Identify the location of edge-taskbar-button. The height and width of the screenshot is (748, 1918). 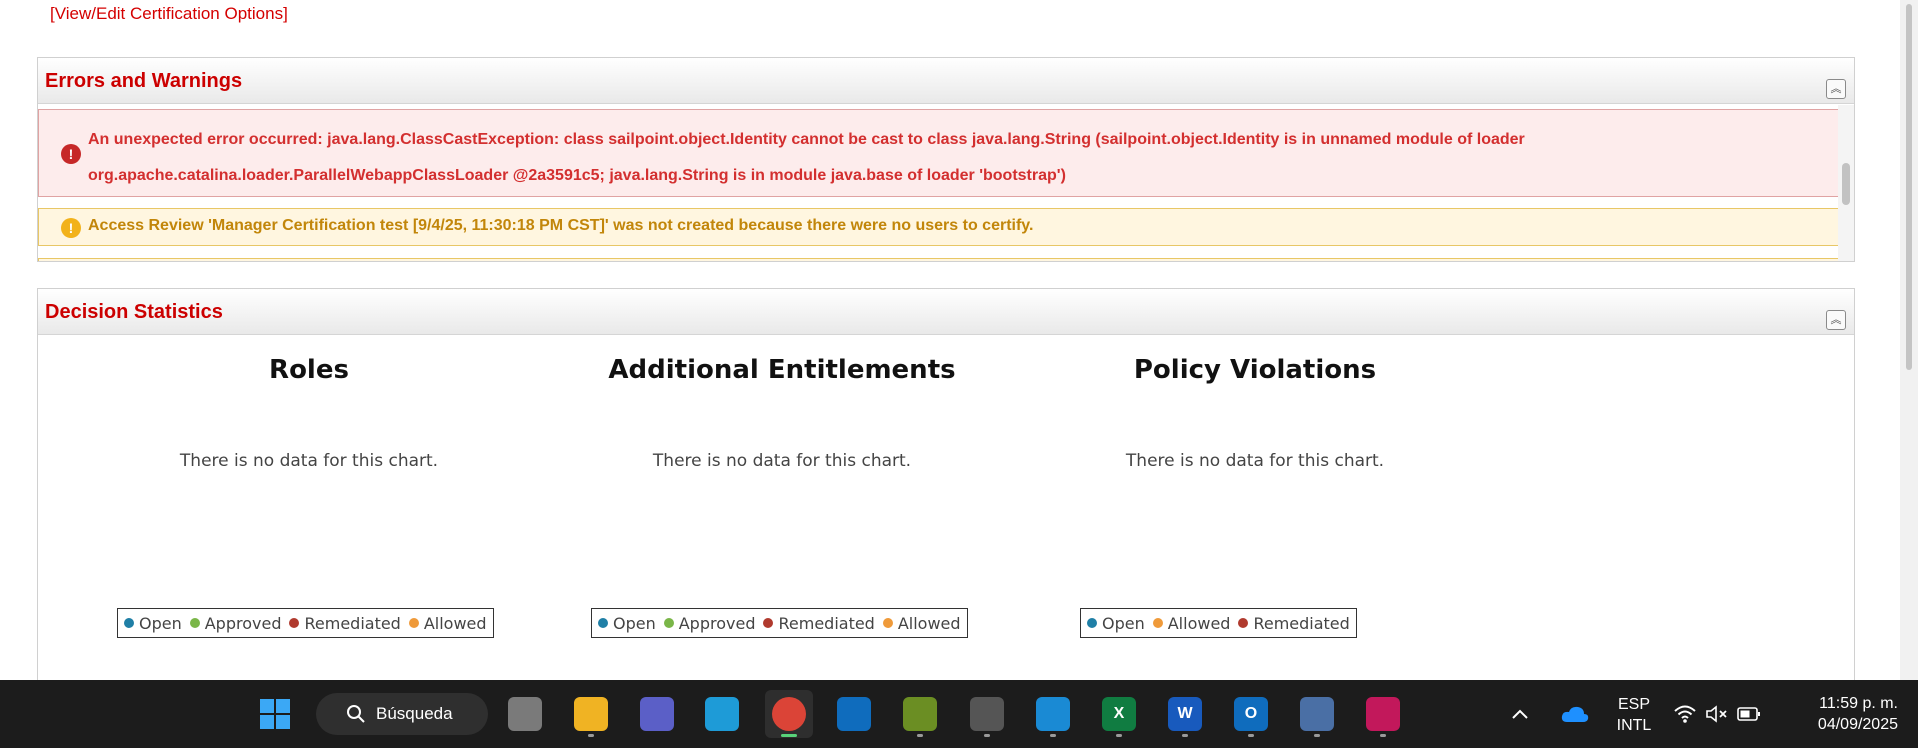
(722, 714).